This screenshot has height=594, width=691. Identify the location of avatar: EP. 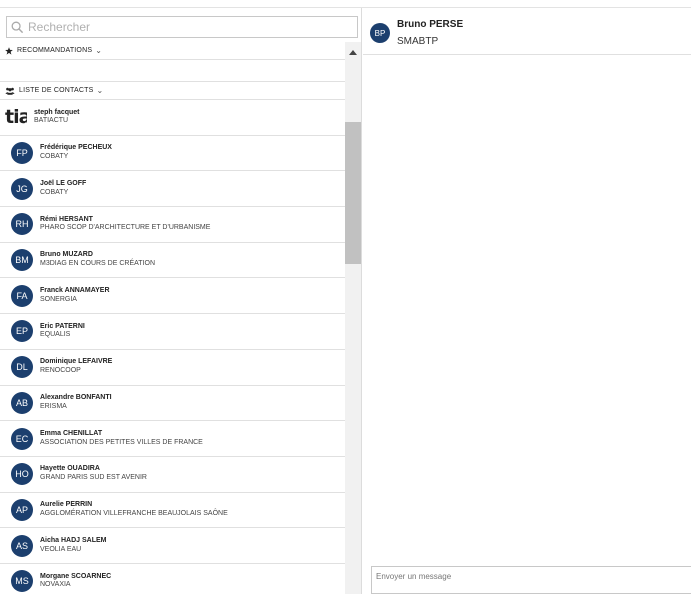
(22, 331).